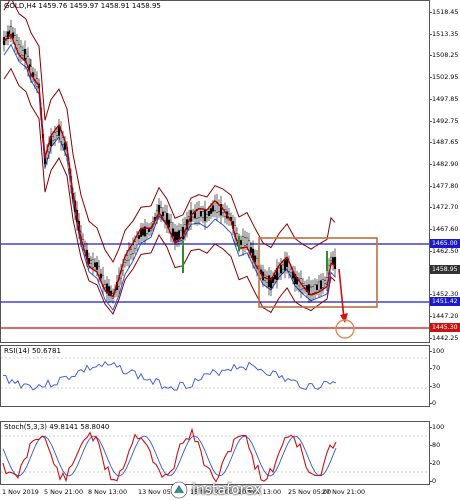 This screenshot has width=460, height=500. What do you see at coordinates (443, 185) in the screenshot?
I see `price-tick: 1477.80` at bounding box center [443, 185].